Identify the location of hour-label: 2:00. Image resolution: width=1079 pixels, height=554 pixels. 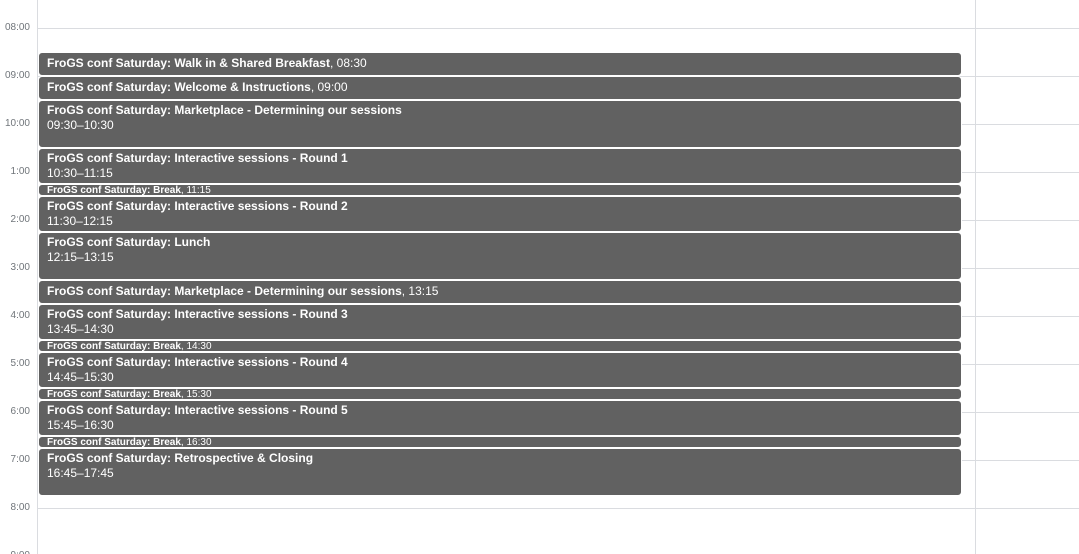
(20, 219).